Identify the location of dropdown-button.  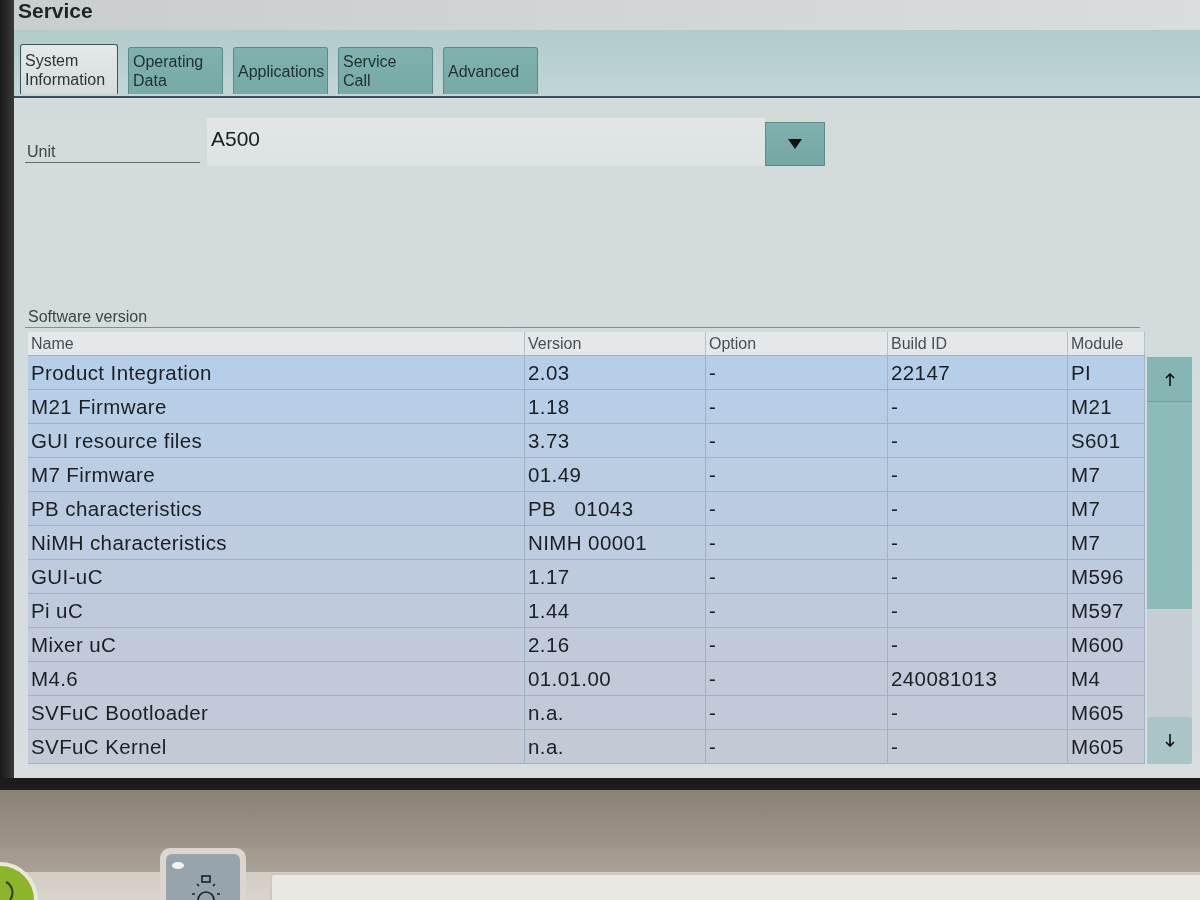
(795, 144).